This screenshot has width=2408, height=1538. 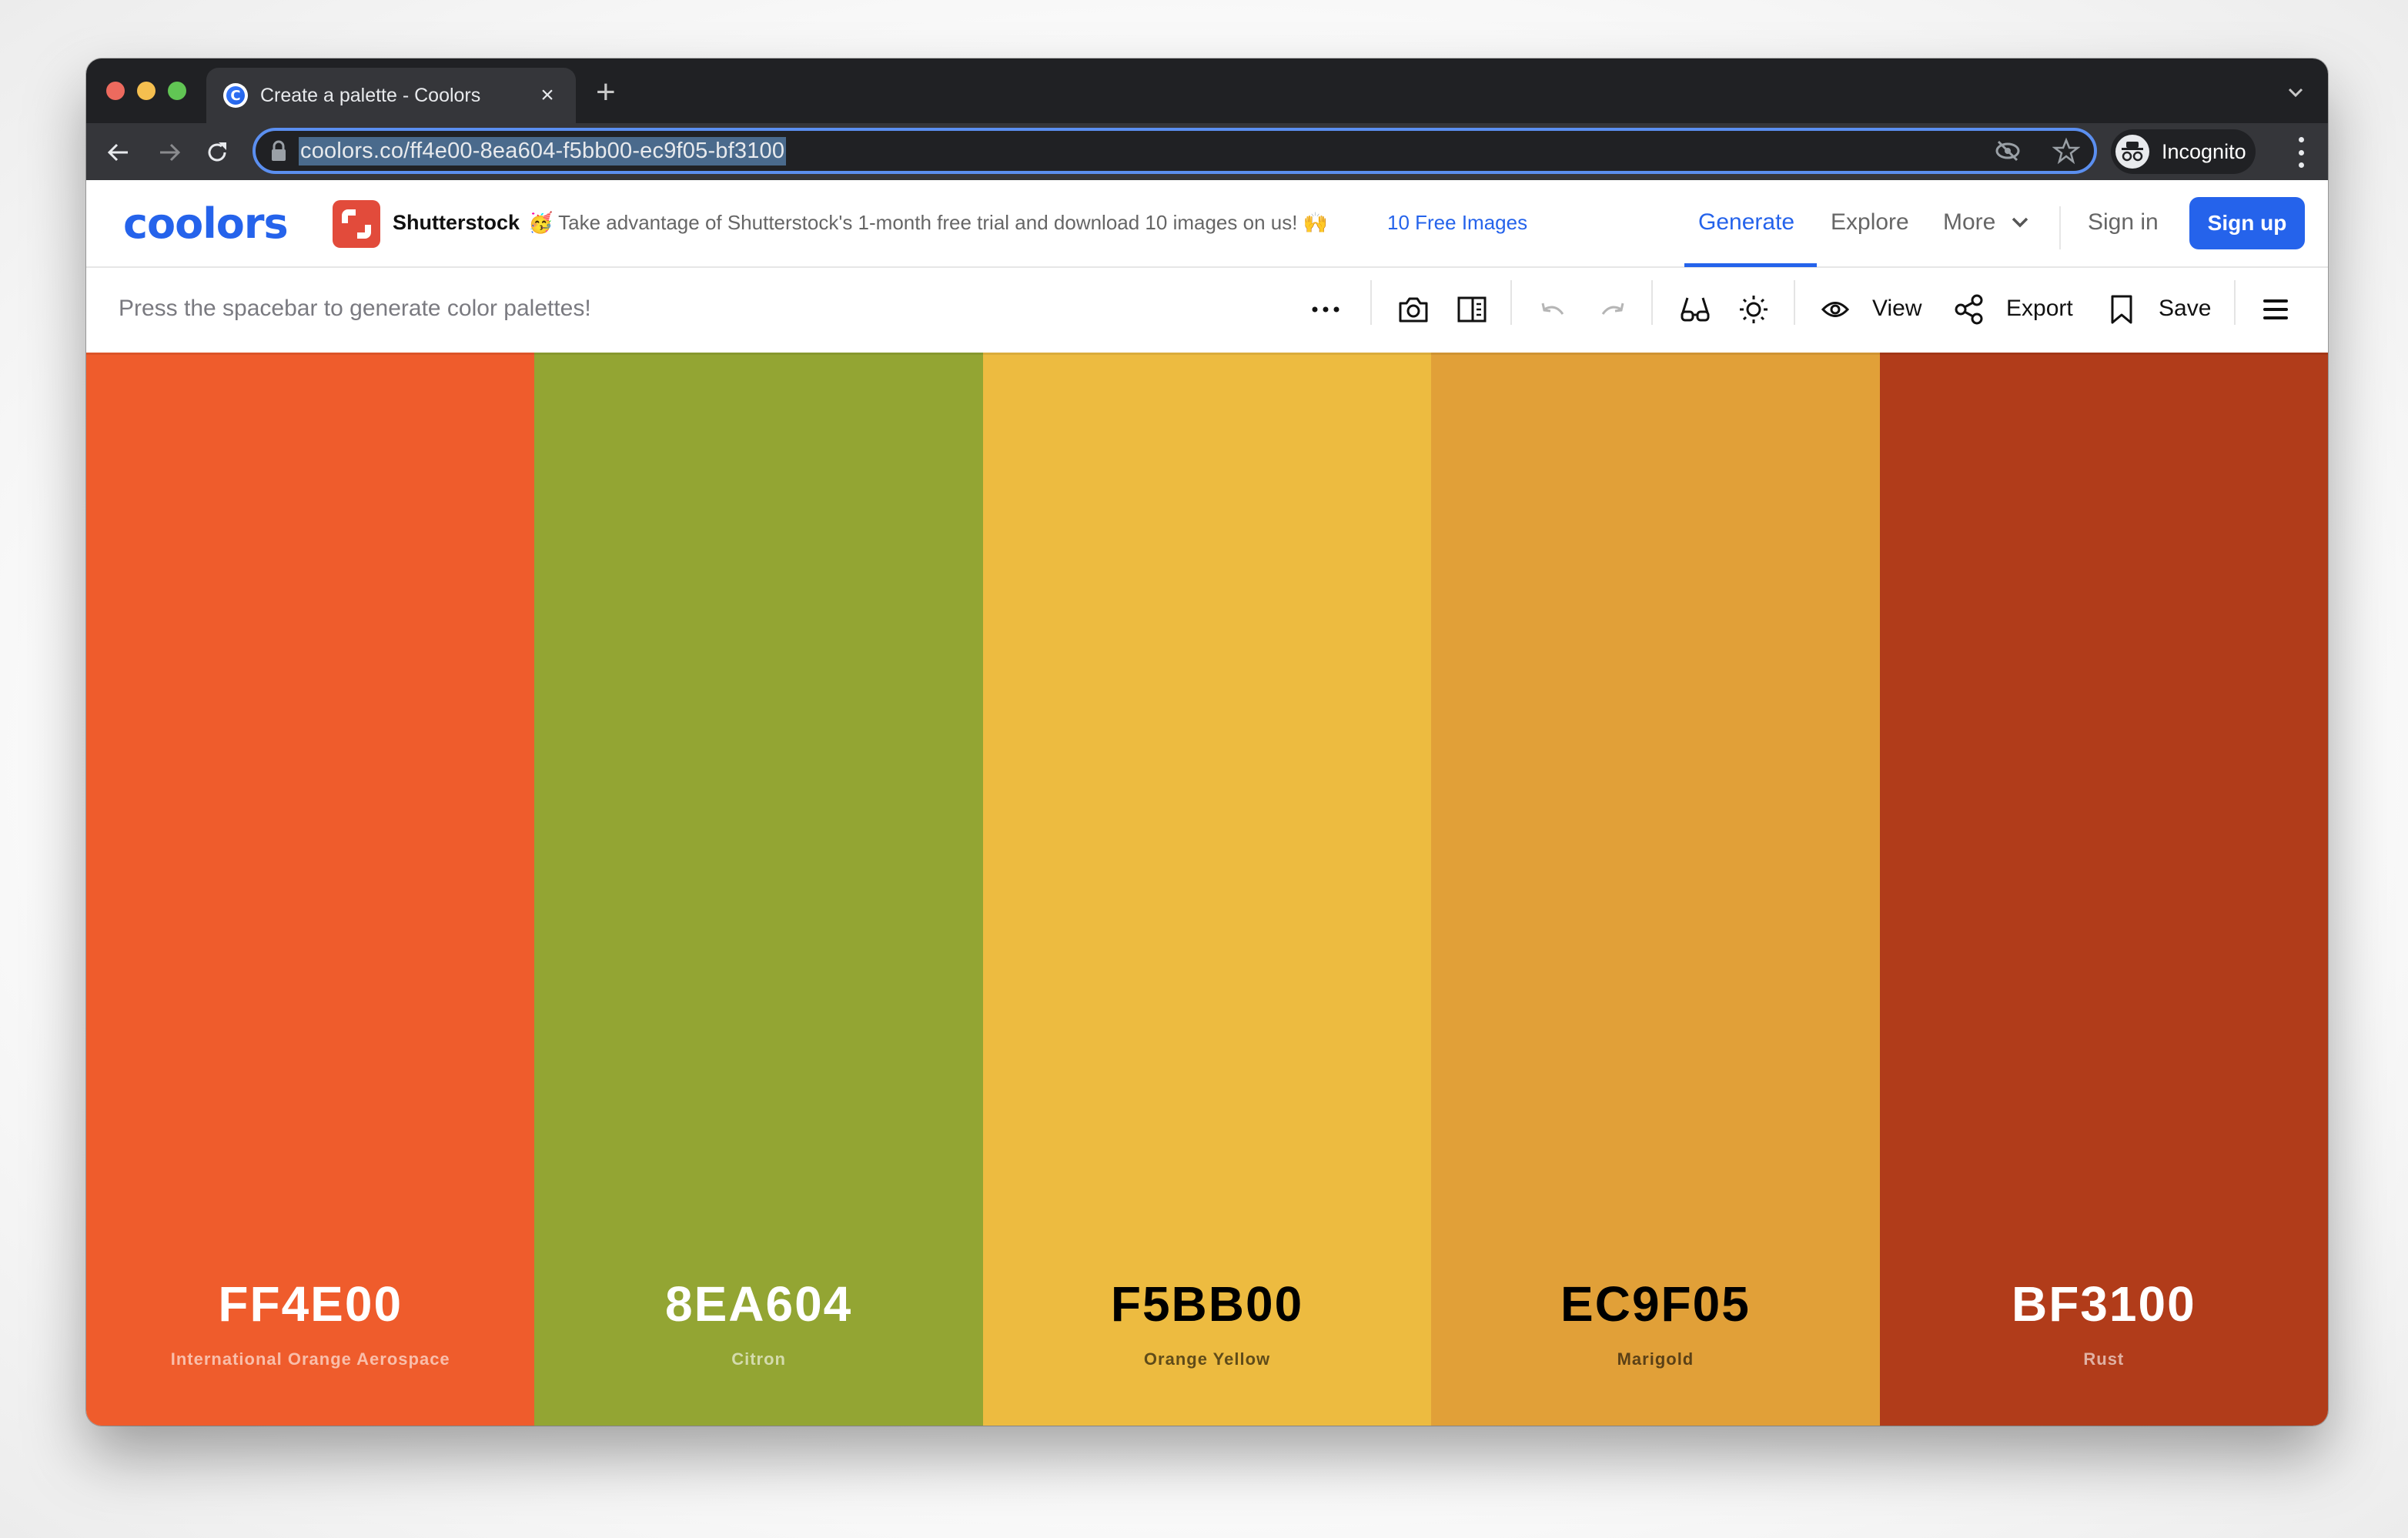 What do you see at coordinates (1655, 1359) in the screenshot?
I see `swatch-name: Marigold` at bounding box center [1655, 1359].